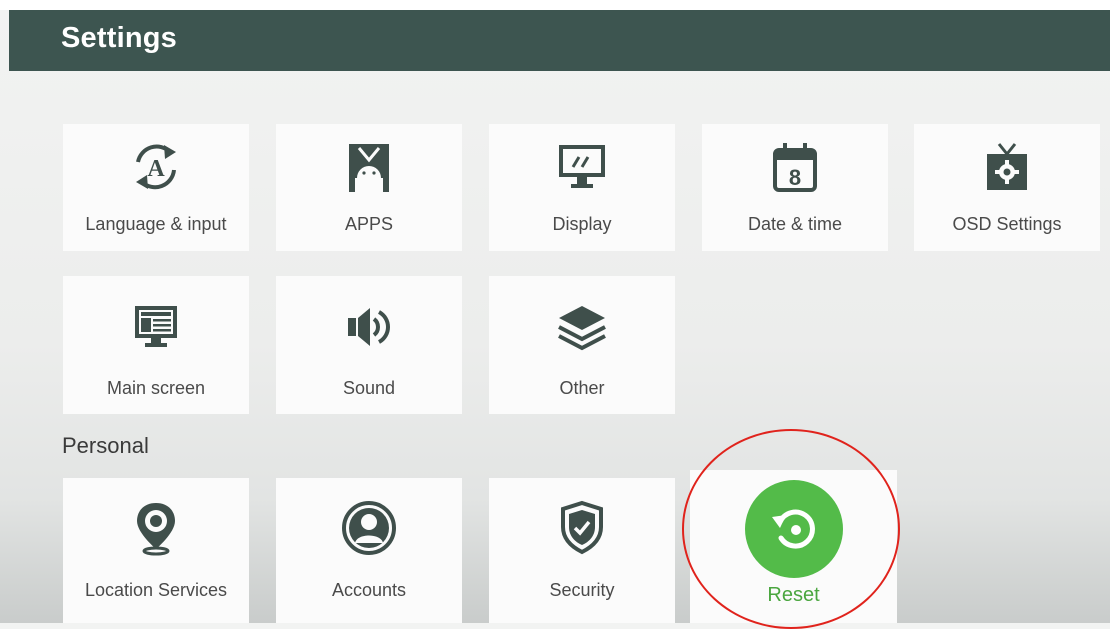  I want to click on tile-label: Reset, so click(793, 595).